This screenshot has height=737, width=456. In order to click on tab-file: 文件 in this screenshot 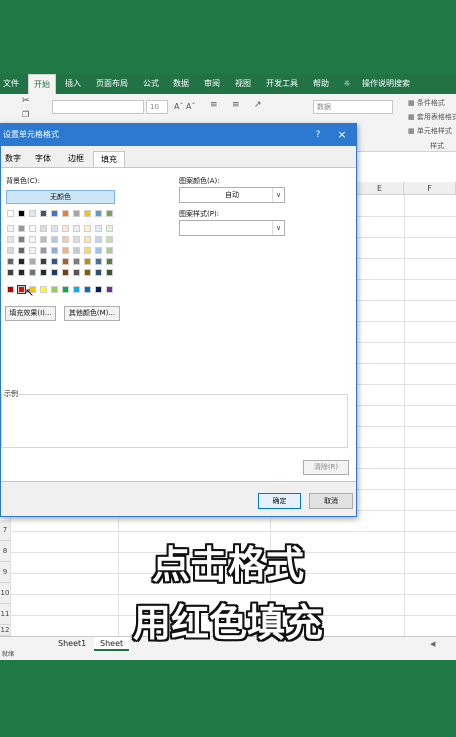, I will do `click(11, 84)`.